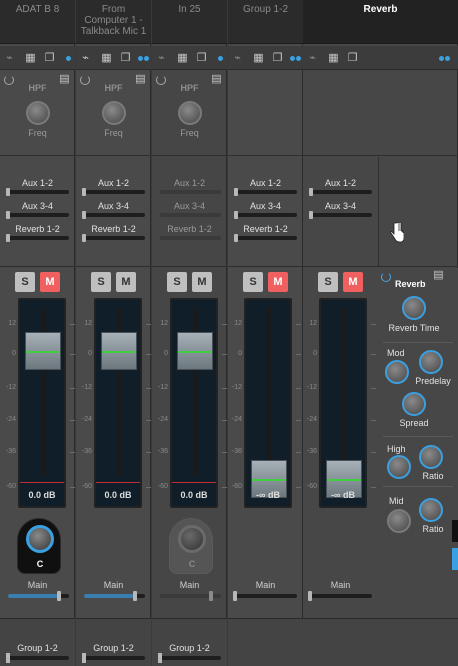  Describe the element at coordinates (236, 486) in the screenshot. I see `scale-tick-label: -60` at that location.